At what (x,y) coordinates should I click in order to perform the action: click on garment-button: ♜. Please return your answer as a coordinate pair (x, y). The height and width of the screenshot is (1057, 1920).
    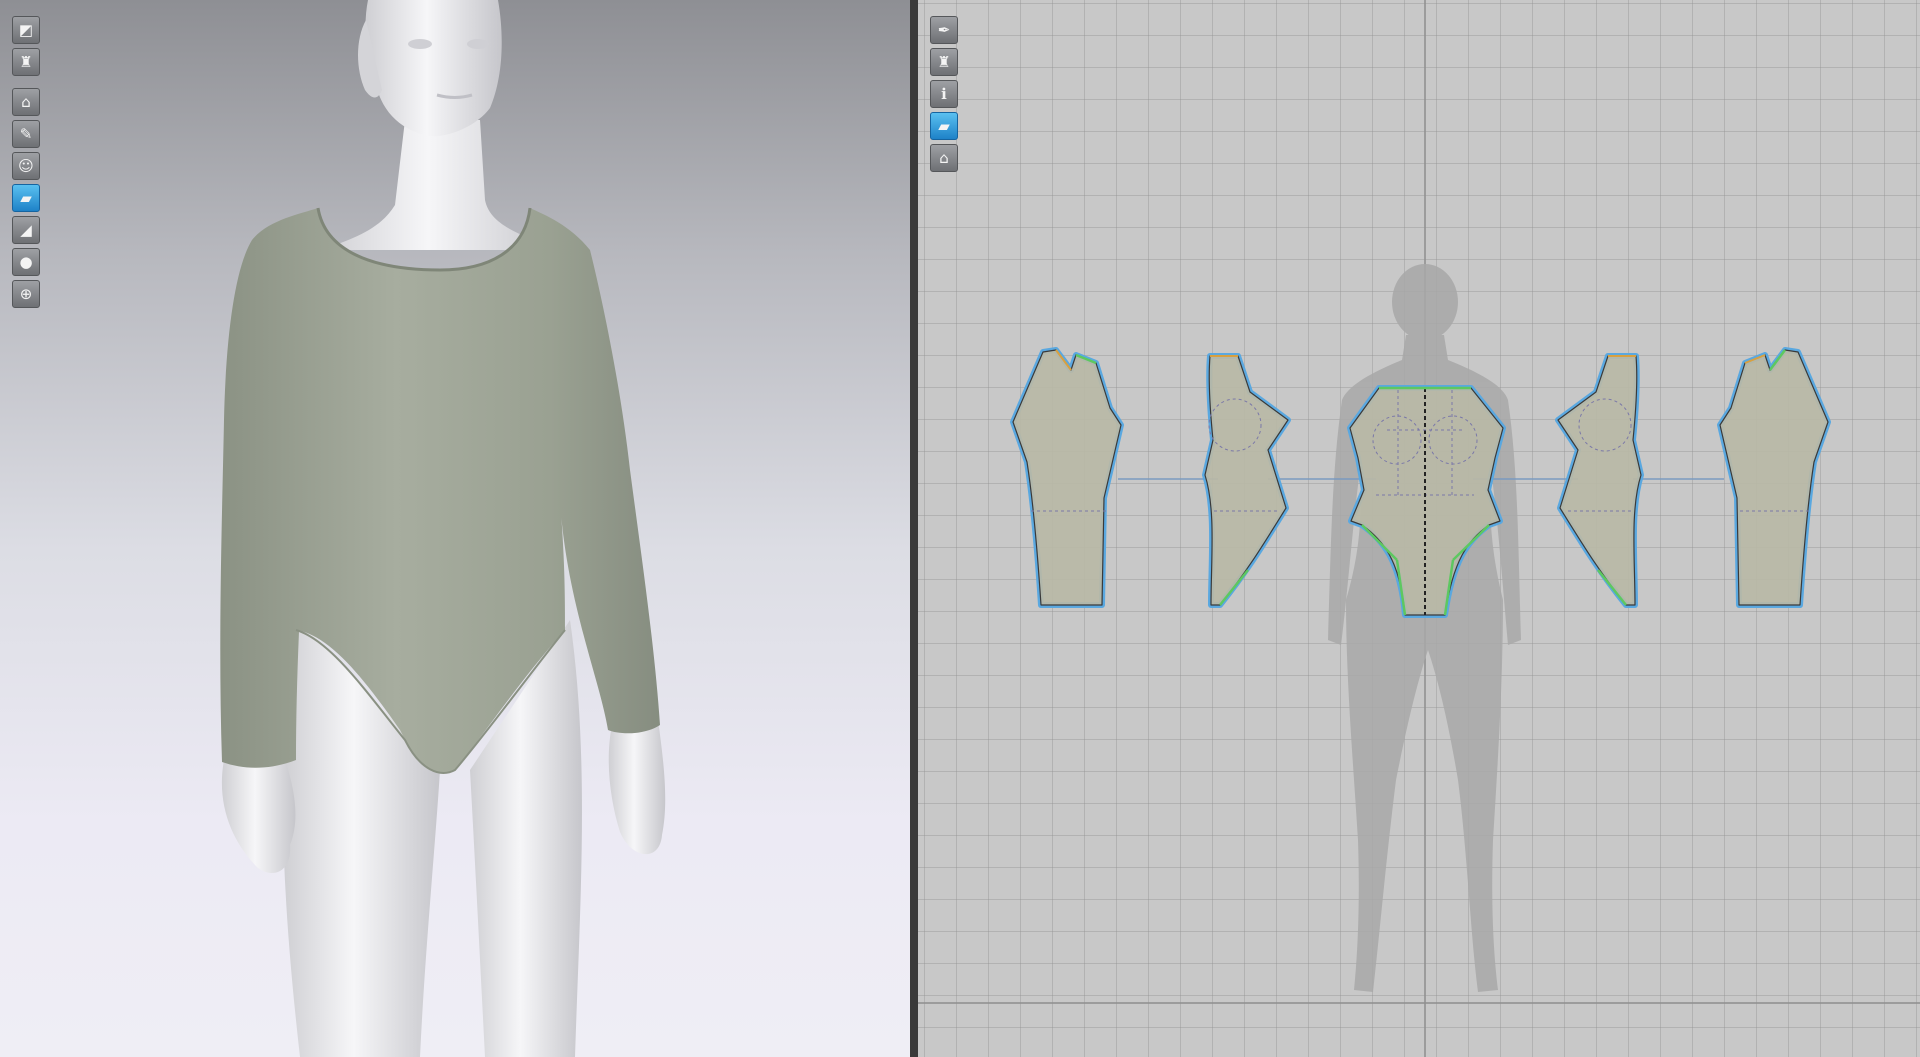
    Looking at the image, I should click on (26, 62).